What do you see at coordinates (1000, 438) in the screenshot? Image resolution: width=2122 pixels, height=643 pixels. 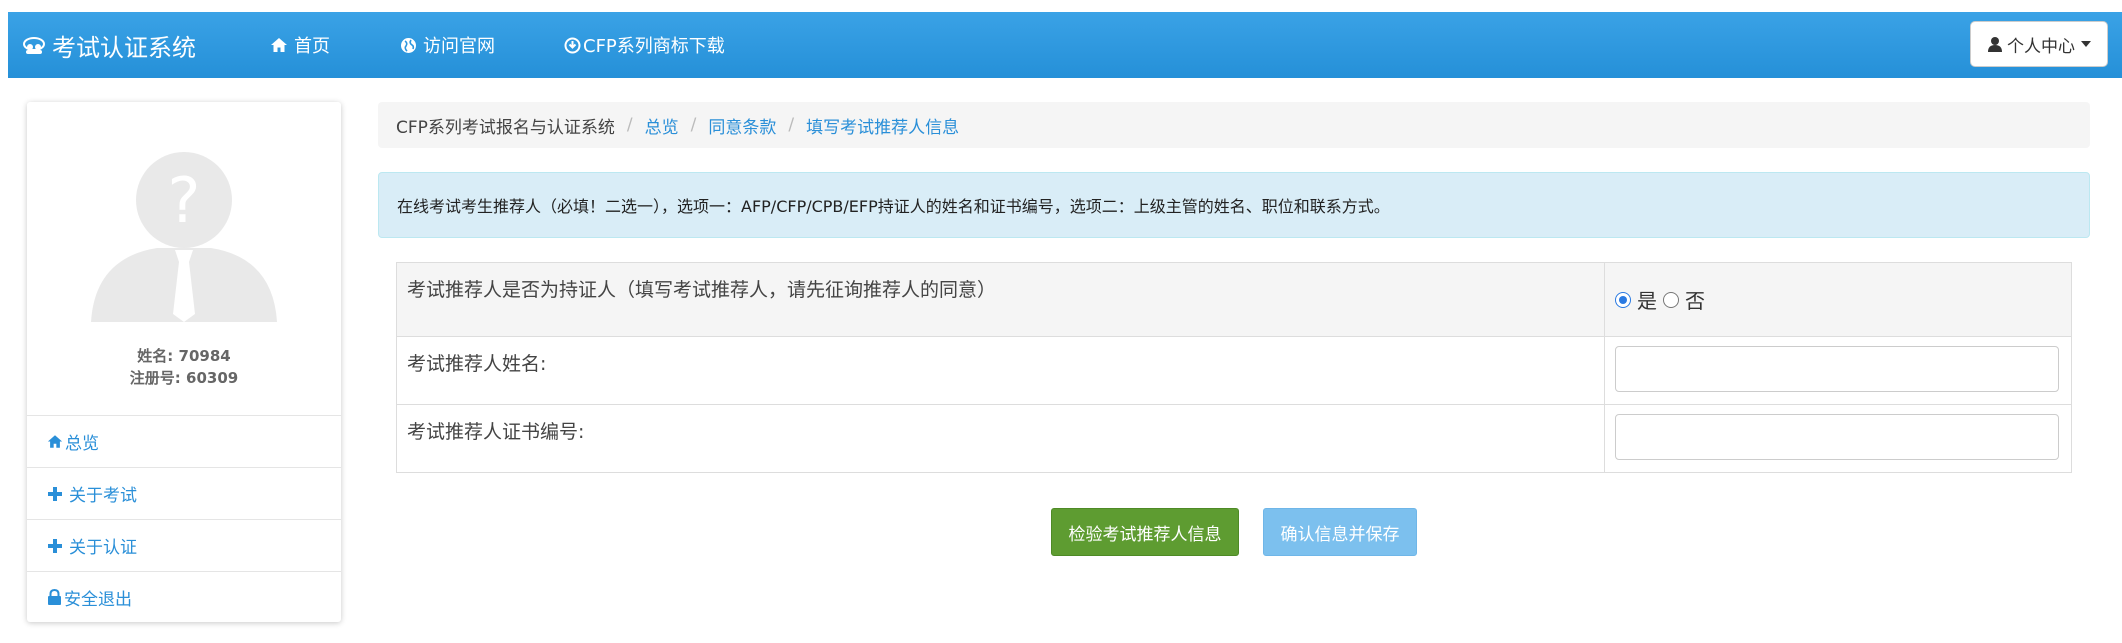 I see `referee-cert-label: 考试推荐人证书编号:` at bounding box center [1000, 438].